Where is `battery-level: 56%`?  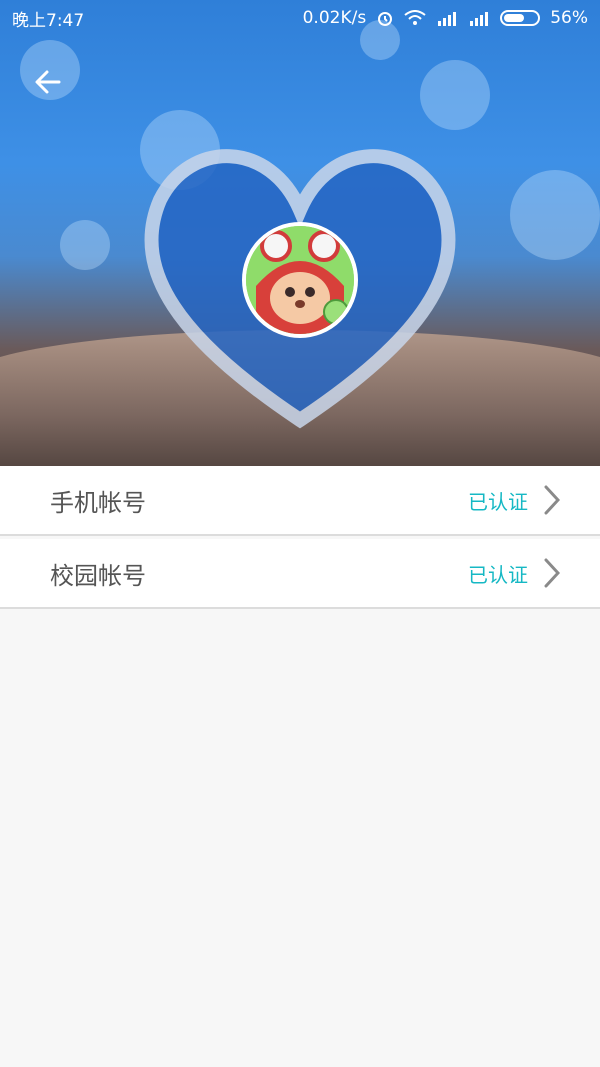
battery-level: 56% is located at coordinates (569, 18).